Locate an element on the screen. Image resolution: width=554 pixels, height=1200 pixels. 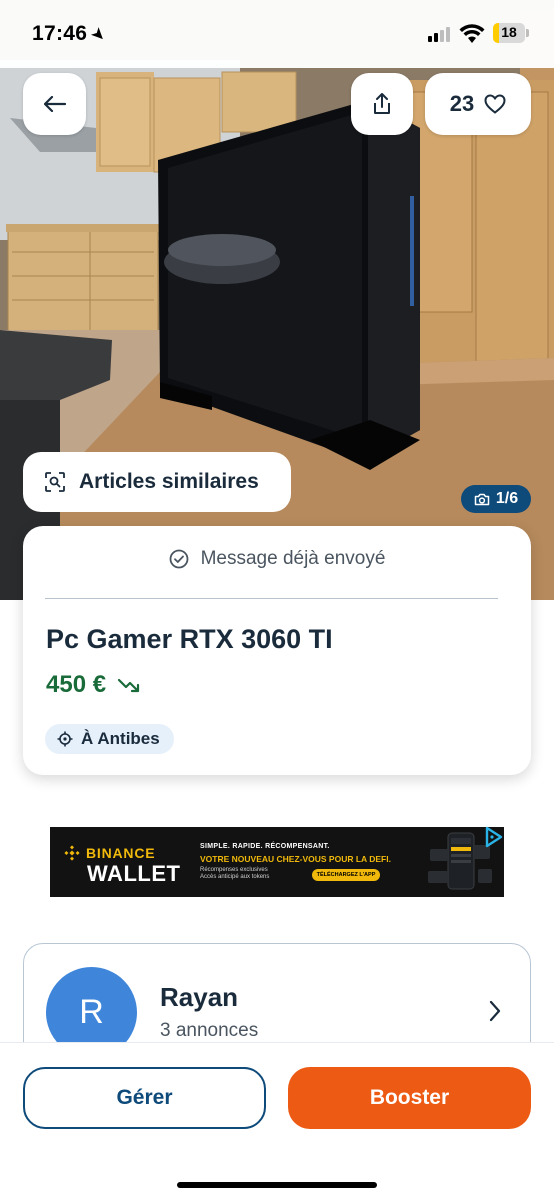
cellular-signal-icon is located at coordinates (439, 34).